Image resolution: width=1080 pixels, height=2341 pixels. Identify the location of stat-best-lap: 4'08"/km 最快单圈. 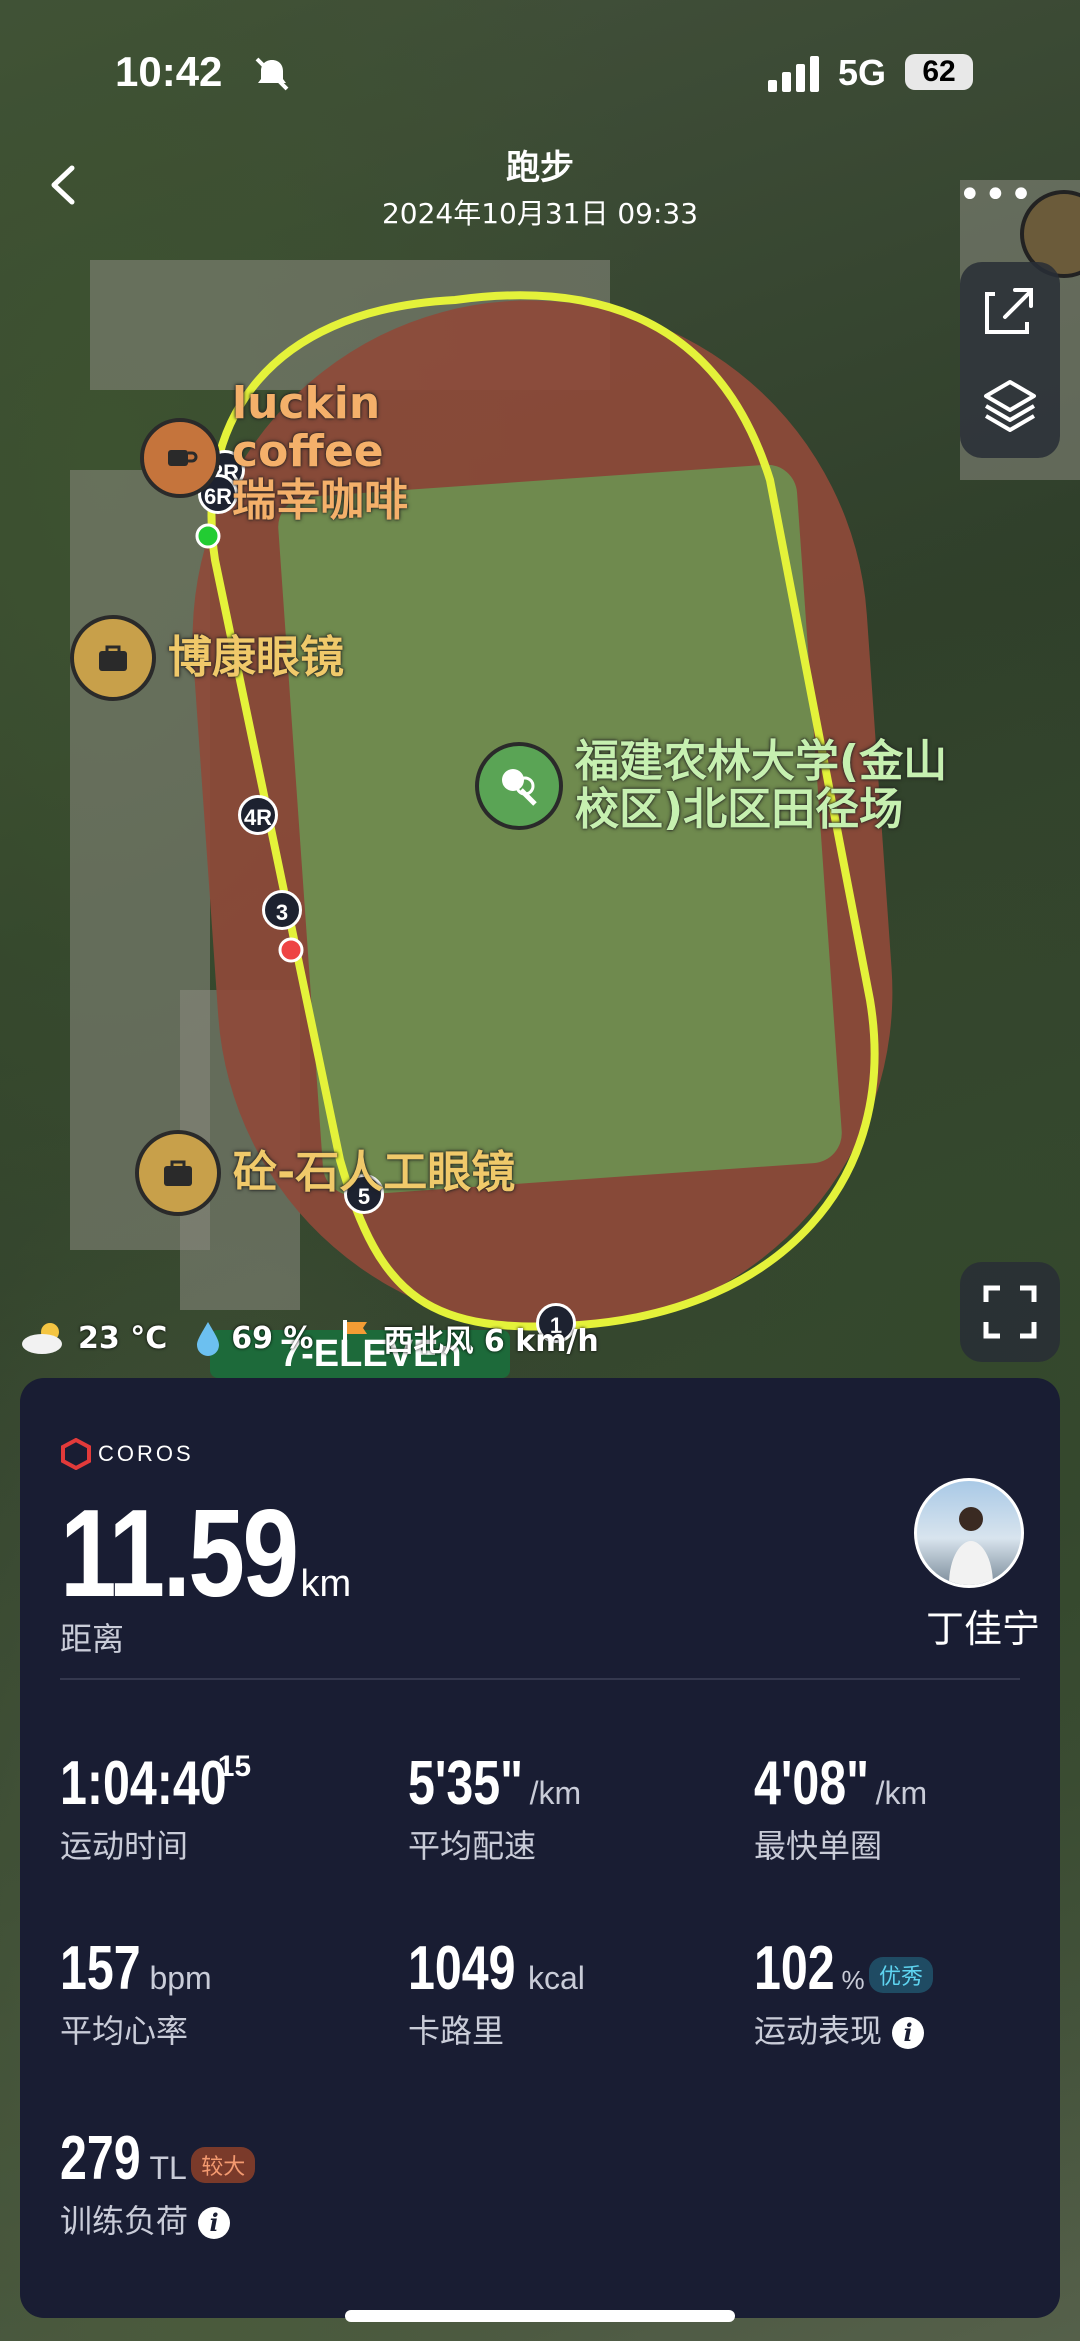
(840, 1807).